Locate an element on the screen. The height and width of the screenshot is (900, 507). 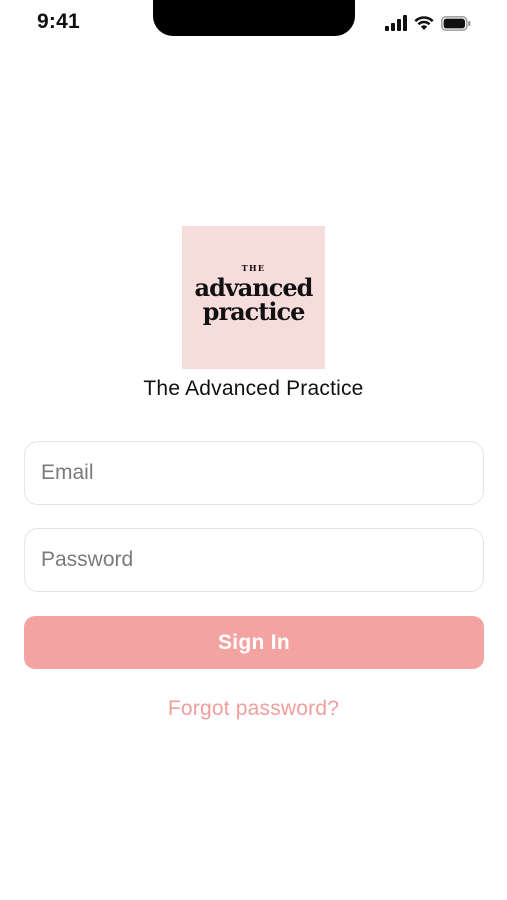
email-input is located at coordinates (254, 473).